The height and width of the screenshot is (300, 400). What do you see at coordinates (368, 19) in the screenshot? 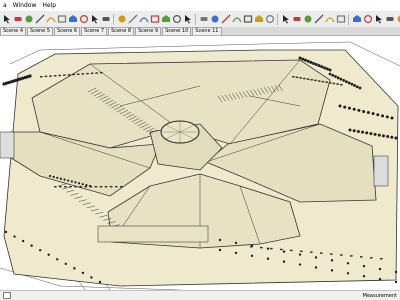
I see `wireframe-icon` at bounding box center [368, 19].